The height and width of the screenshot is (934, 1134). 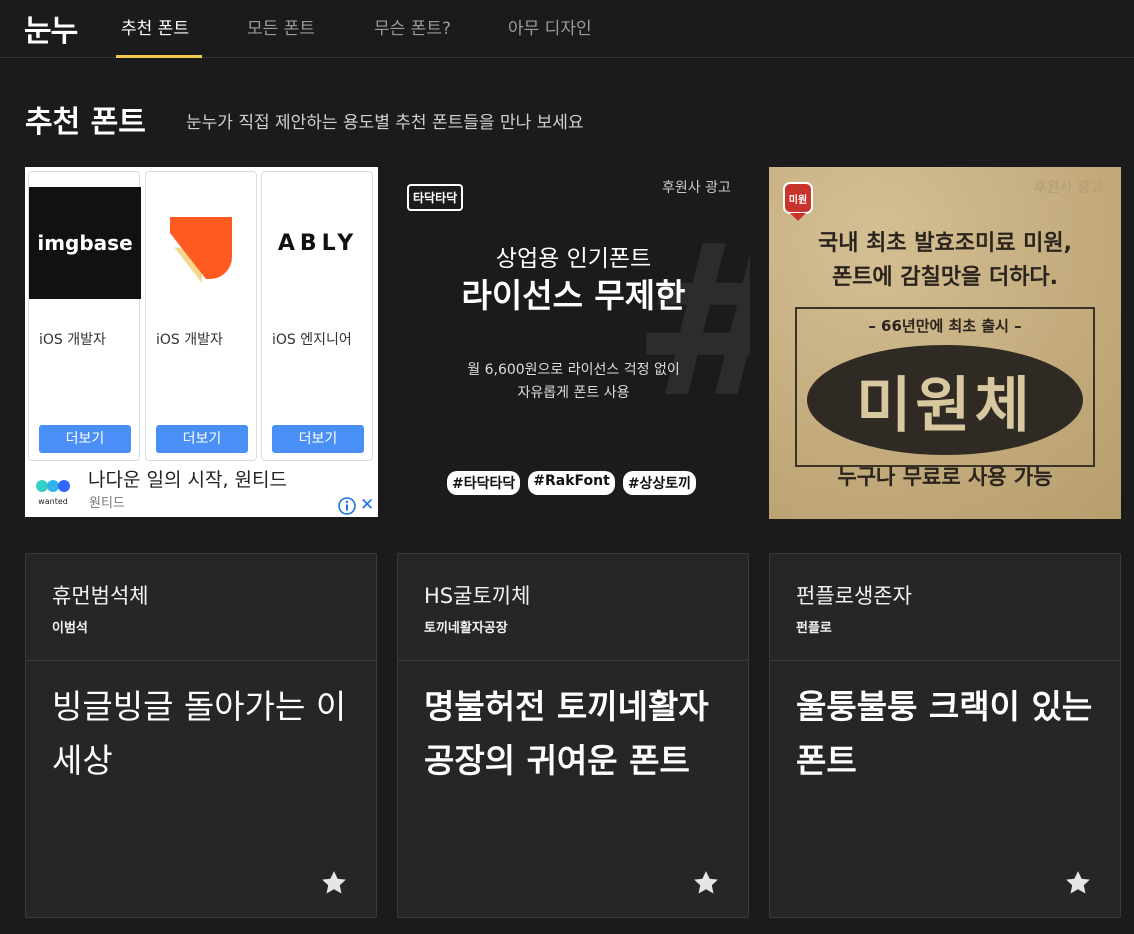 I want to click on font-card: 휴먼범석체 이범석 빙글빙글 돌아가는 이 세상, so click(x=201, y=735).